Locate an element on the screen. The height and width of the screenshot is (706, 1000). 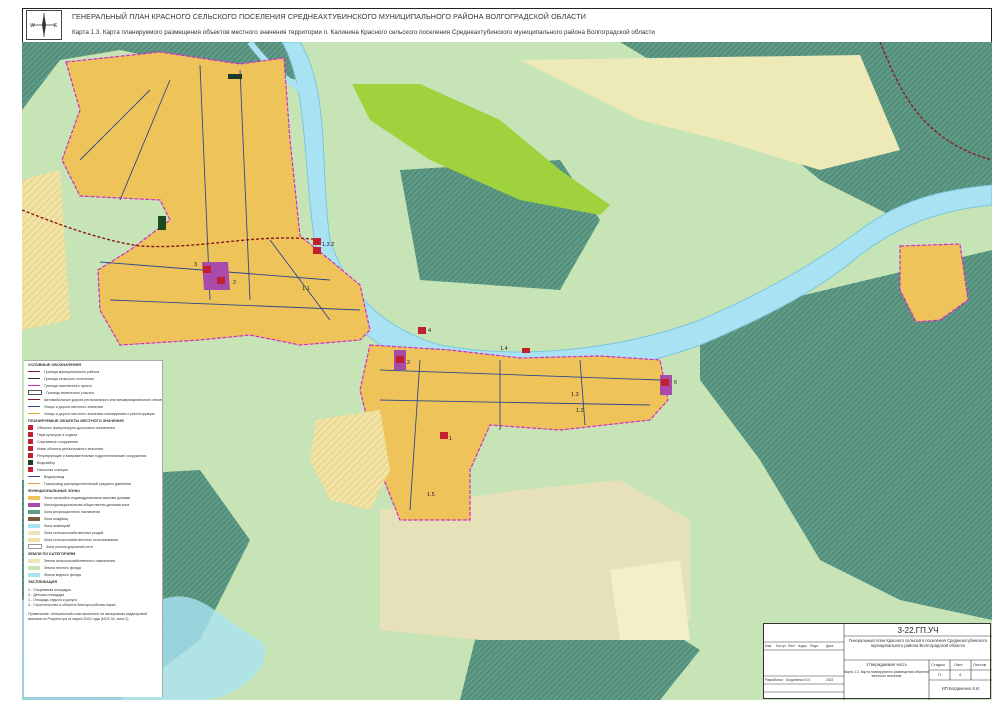
label-3: 3 is located at coordinates (195, 265).